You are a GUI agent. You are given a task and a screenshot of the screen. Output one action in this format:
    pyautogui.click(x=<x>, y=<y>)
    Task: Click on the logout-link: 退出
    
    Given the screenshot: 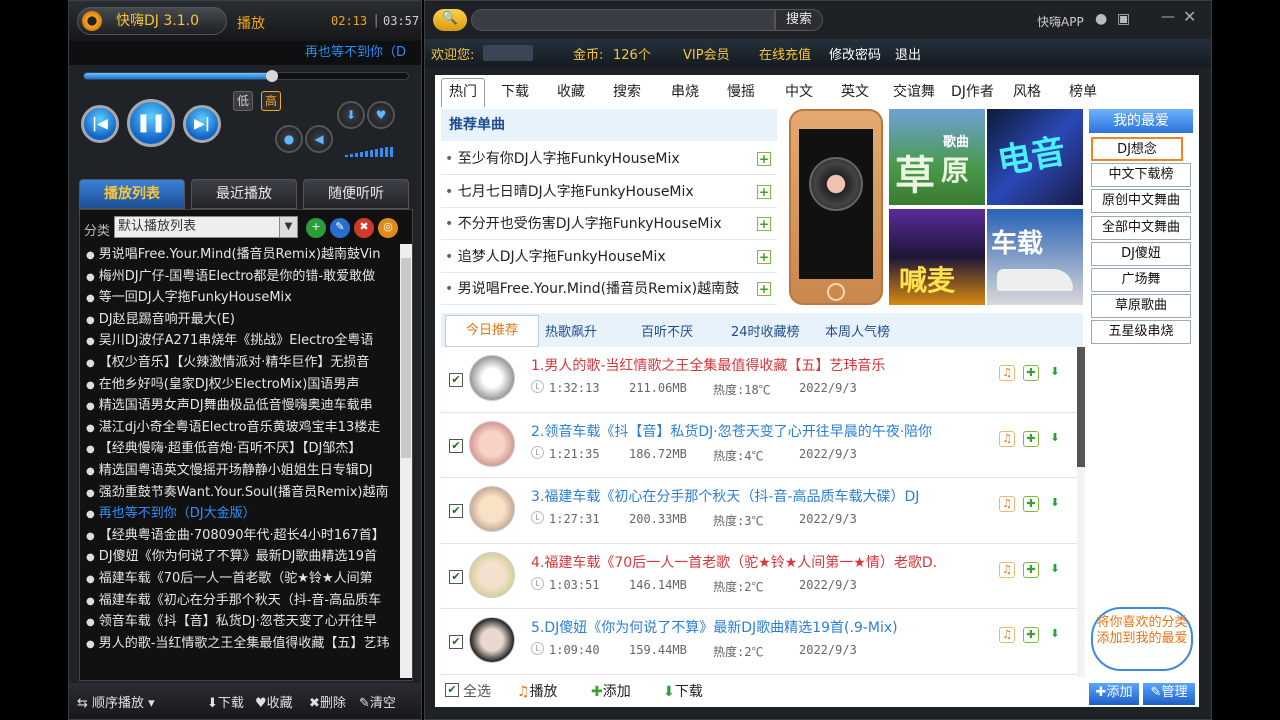 What is the action you would take?
    pyautogui.click(x=908, y=53)
    